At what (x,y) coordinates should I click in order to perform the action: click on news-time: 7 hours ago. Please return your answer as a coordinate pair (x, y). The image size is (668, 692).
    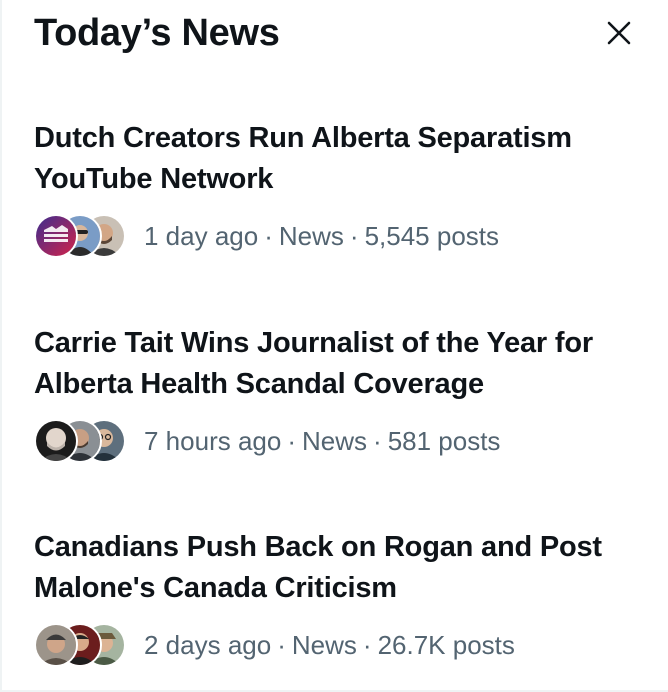
    Looking at the image, I should click on (213, 440).